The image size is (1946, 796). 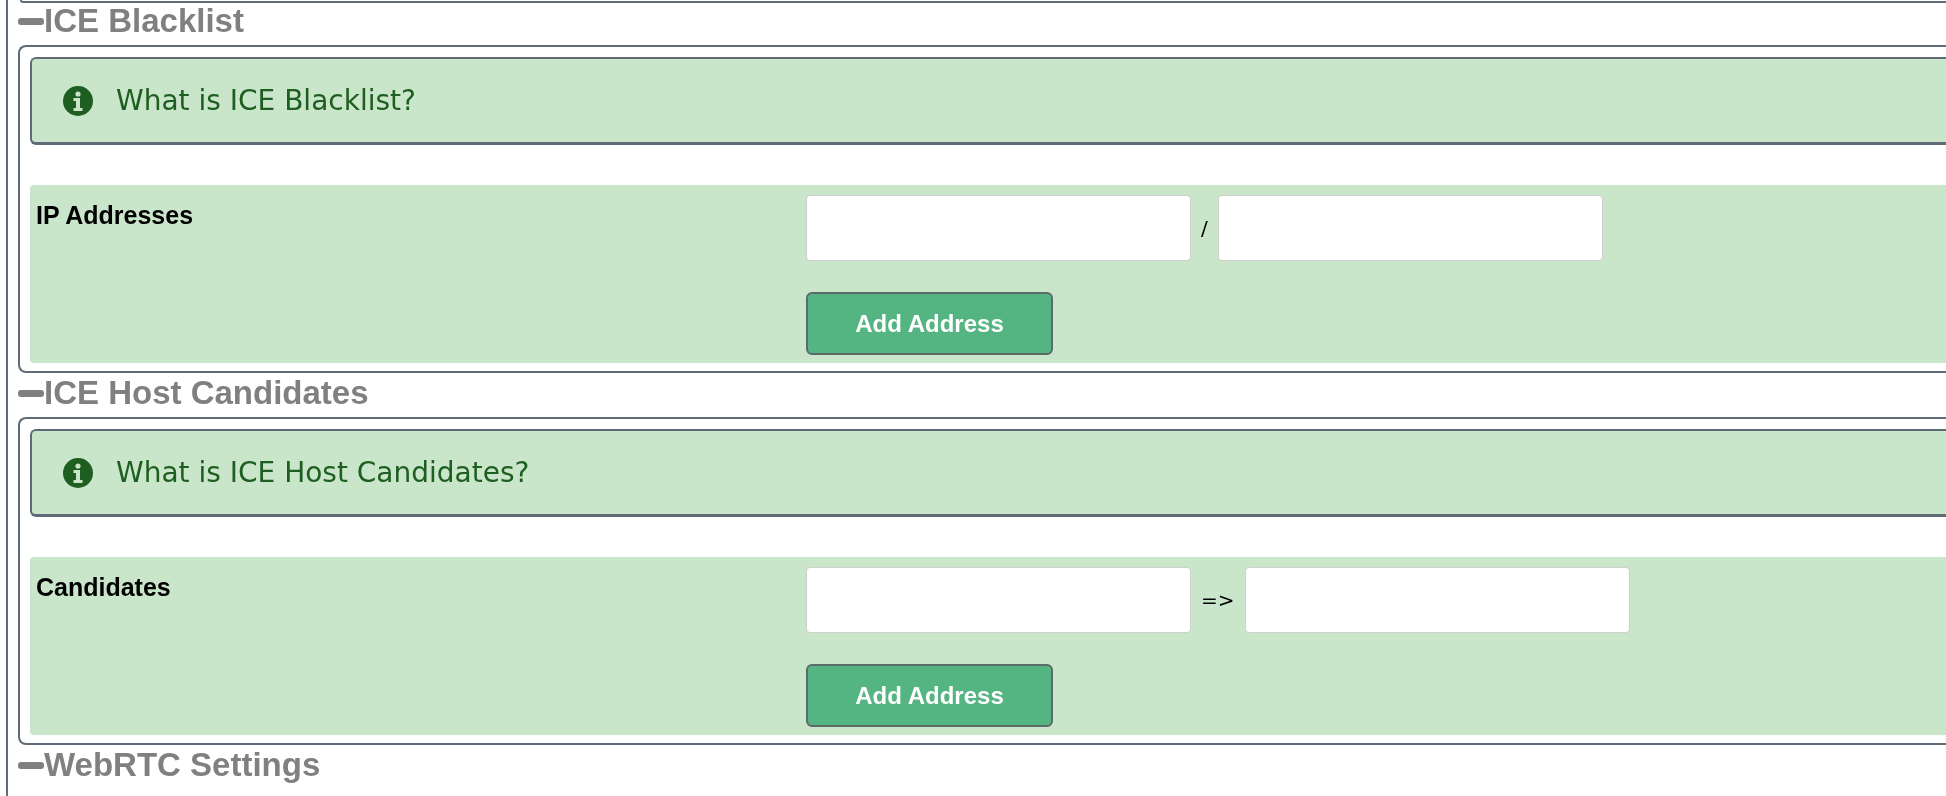 What do you see at coordinates (323, 472) in the screenshot?
I see `info-link: What is ICE Host Candidates?` at bounding box center [323, 472].